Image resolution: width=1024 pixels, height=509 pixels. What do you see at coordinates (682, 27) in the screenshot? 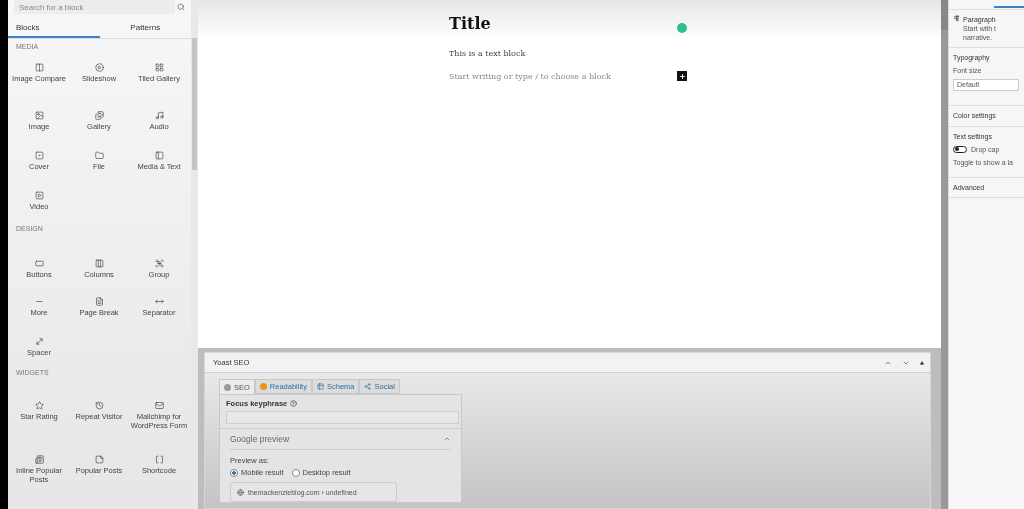
I see `grammarly-icon` at bounding box center [682, 27].